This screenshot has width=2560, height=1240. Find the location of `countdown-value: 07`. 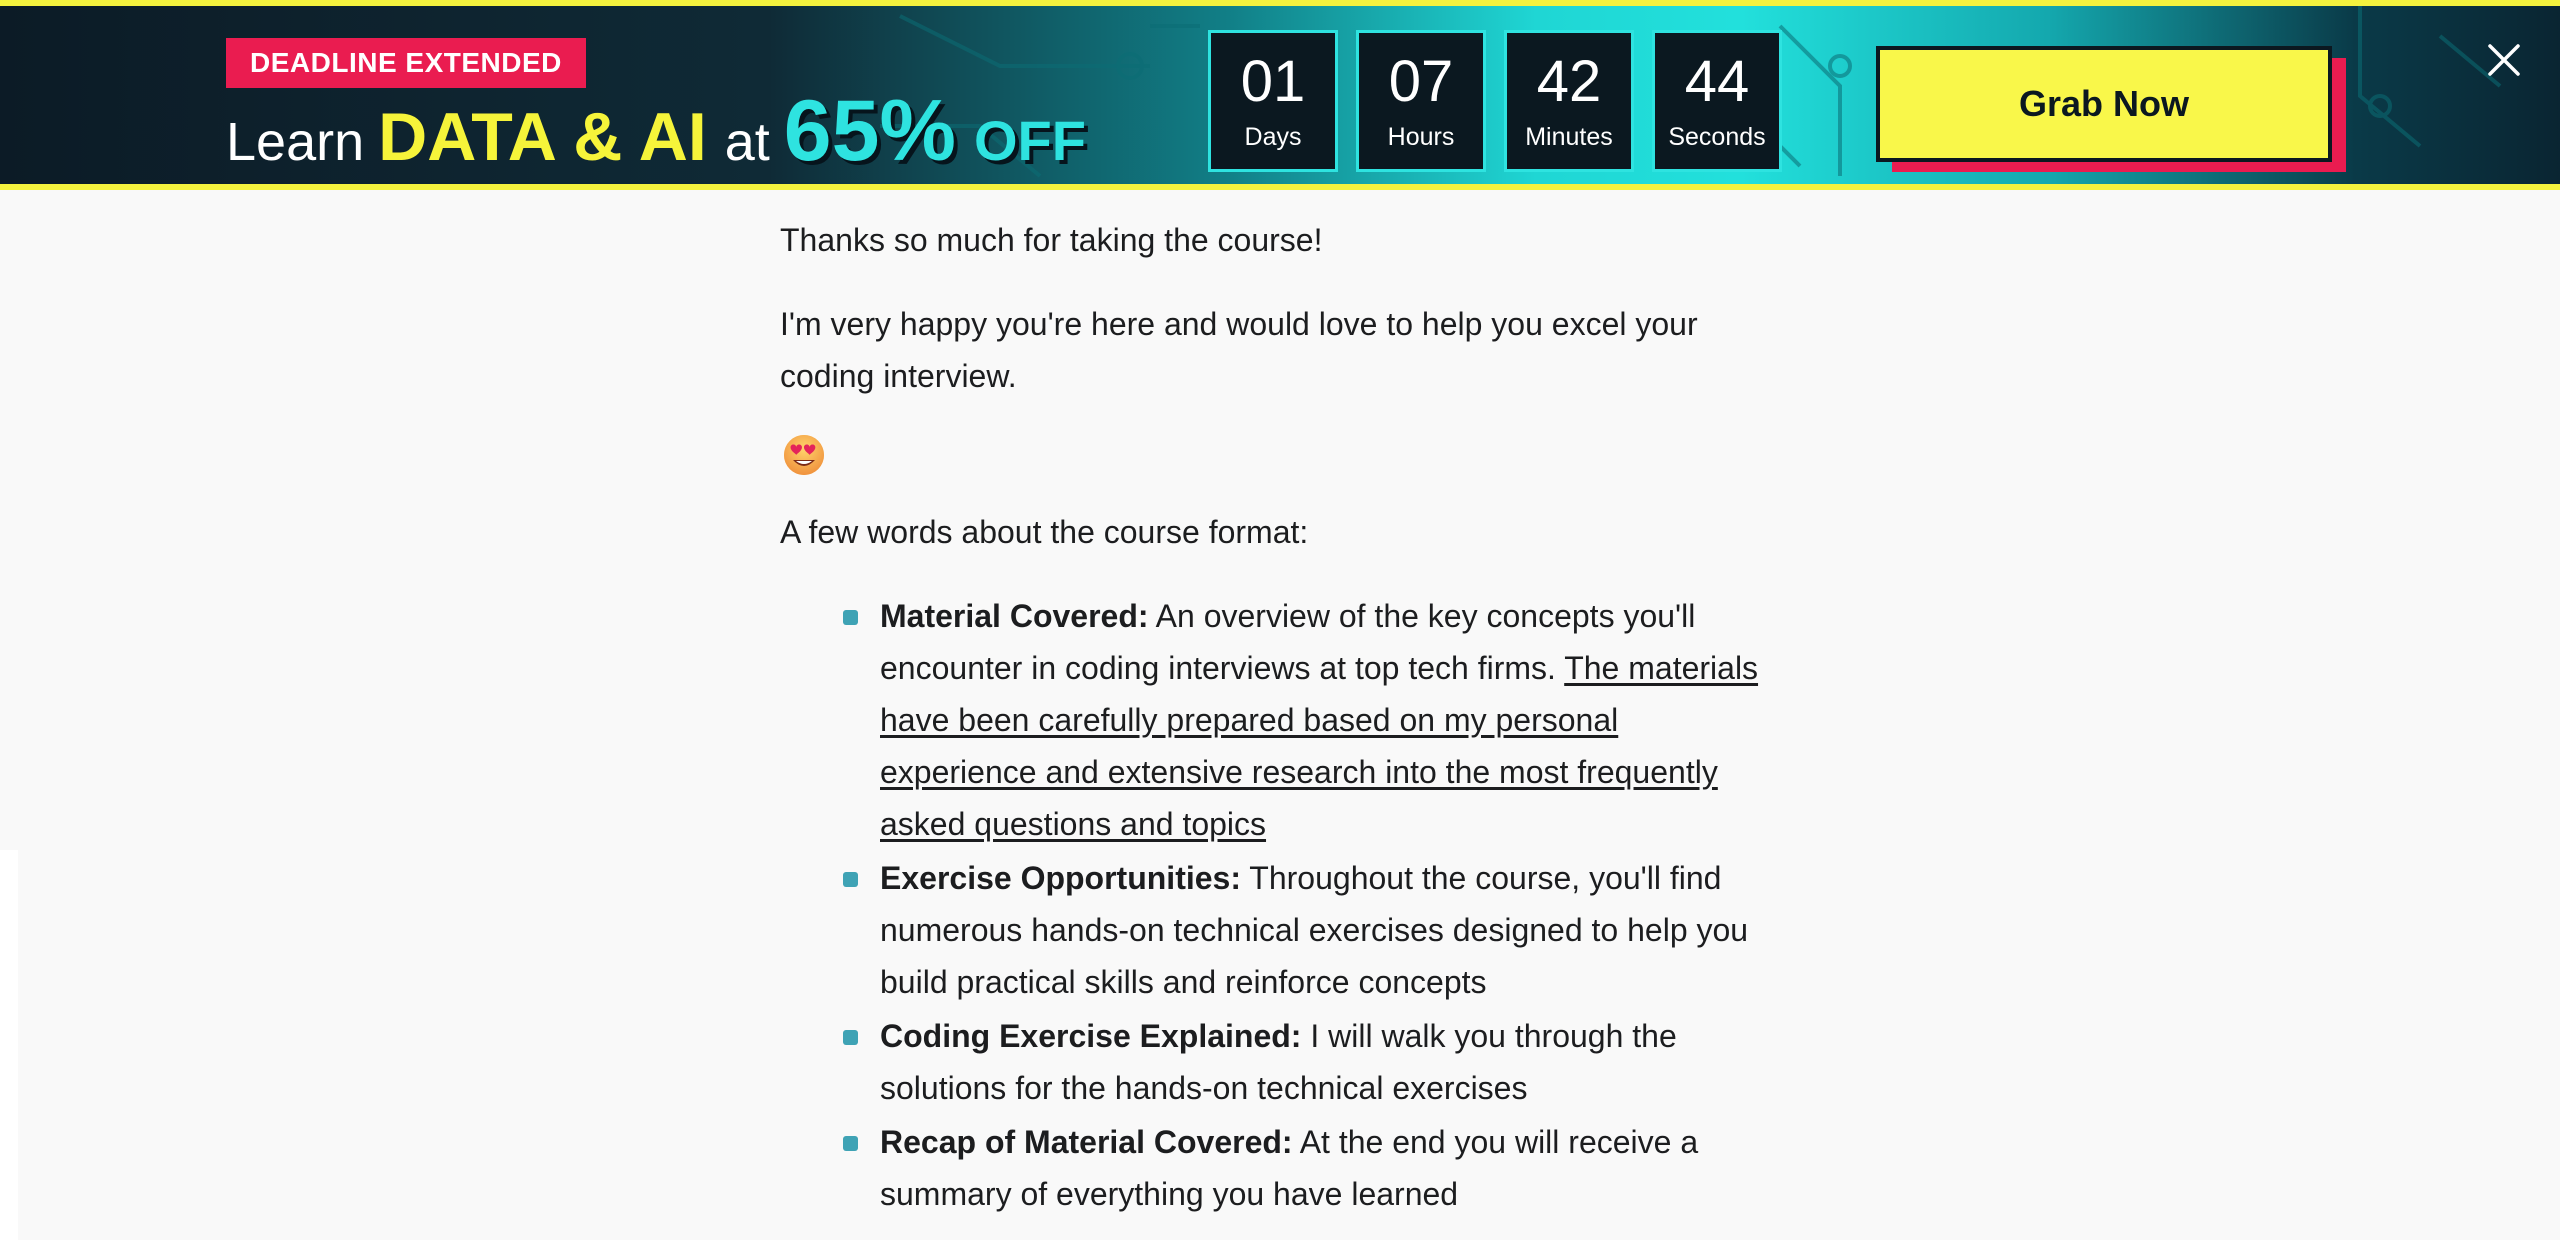

countdown-value: 07 is located at coordinates (1421, 81).